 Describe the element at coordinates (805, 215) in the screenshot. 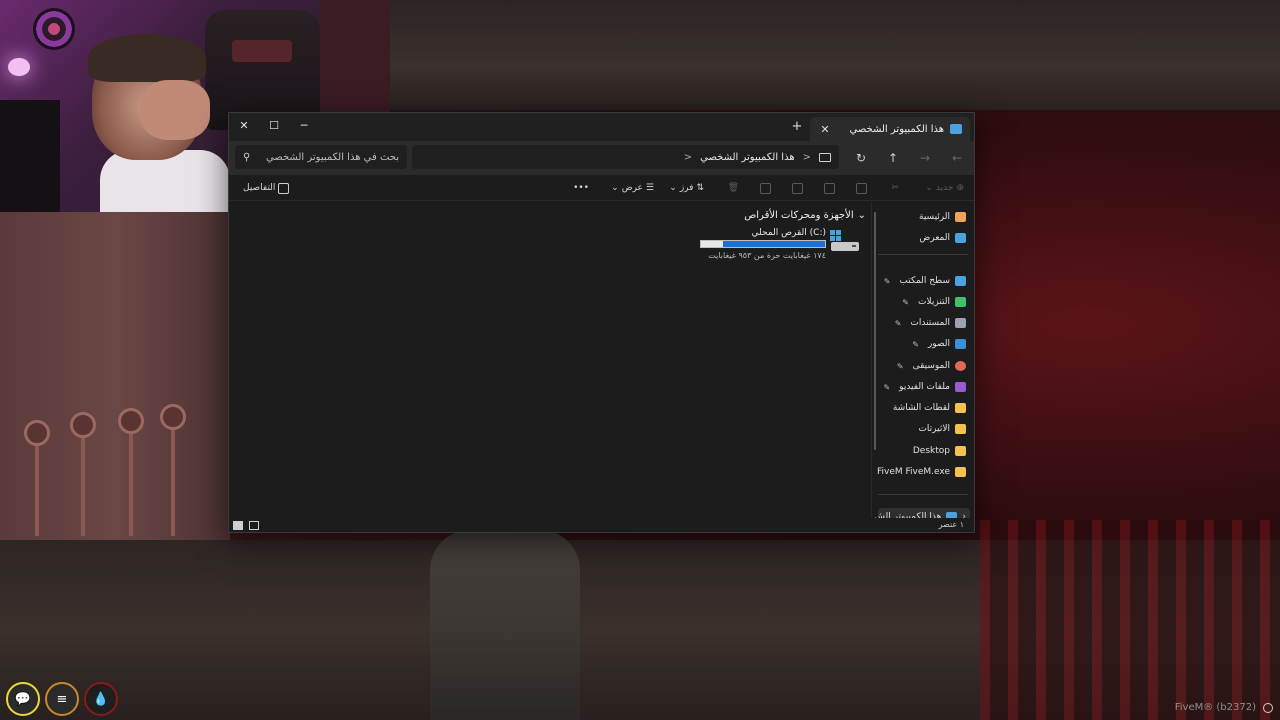

I see `devices-group-header: ⌄ الأجهزة ومحركات الأقراص` at that location.